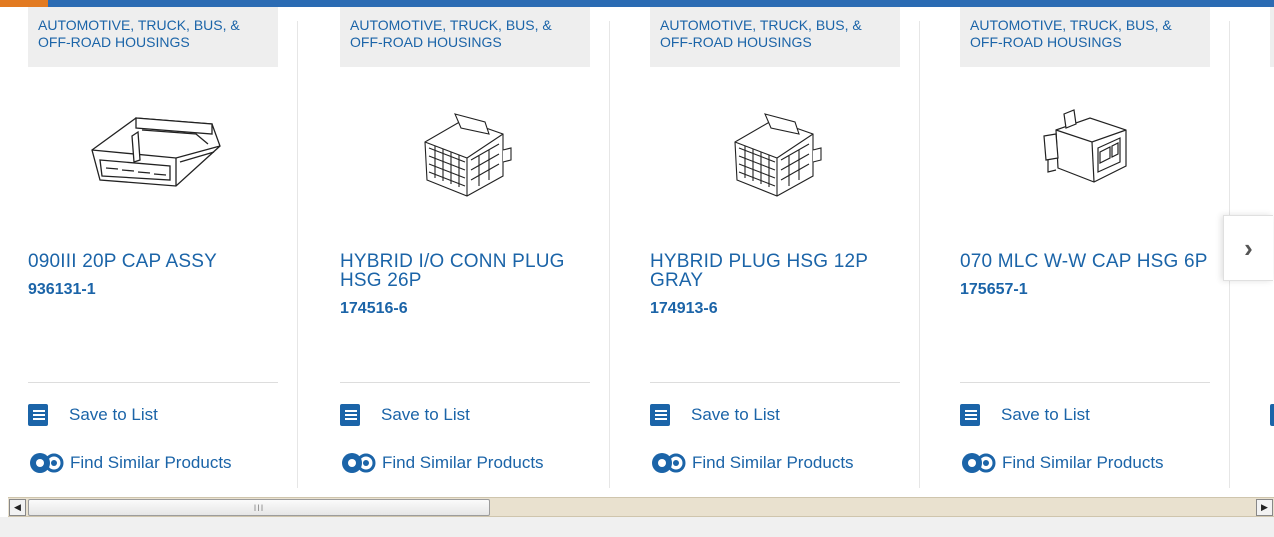 This screenshot has height=537, width=1274. What do you see at coordinates (465, 271) in the screenshot?
I see `product-title: HYBRID I/O CONN PLUG HSG 26P` at bounding box center [465, 271].